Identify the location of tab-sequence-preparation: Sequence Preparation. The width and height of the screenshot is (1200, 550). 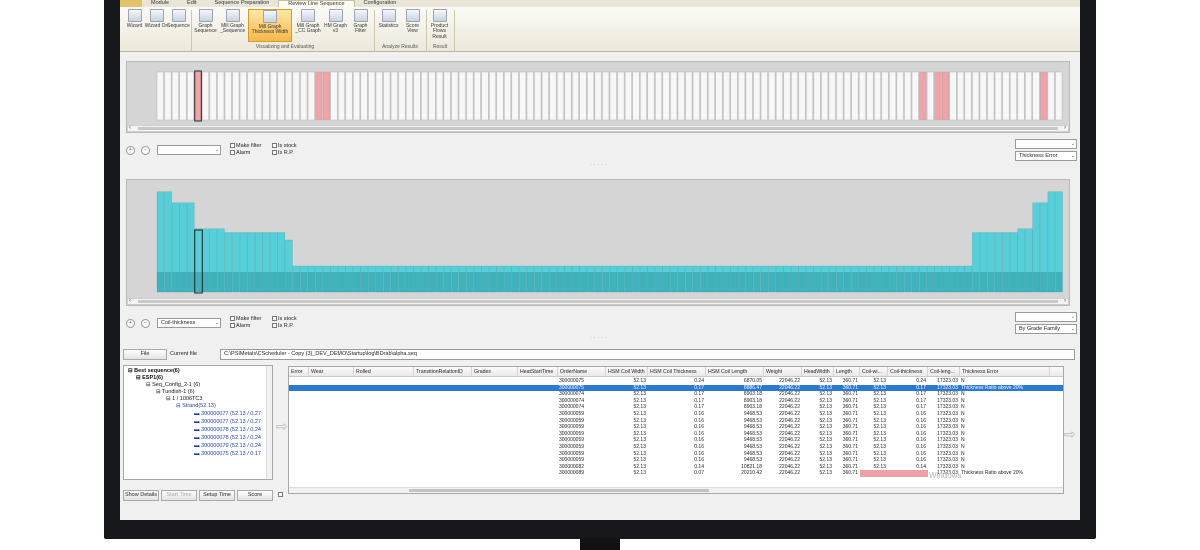
(242, 3).